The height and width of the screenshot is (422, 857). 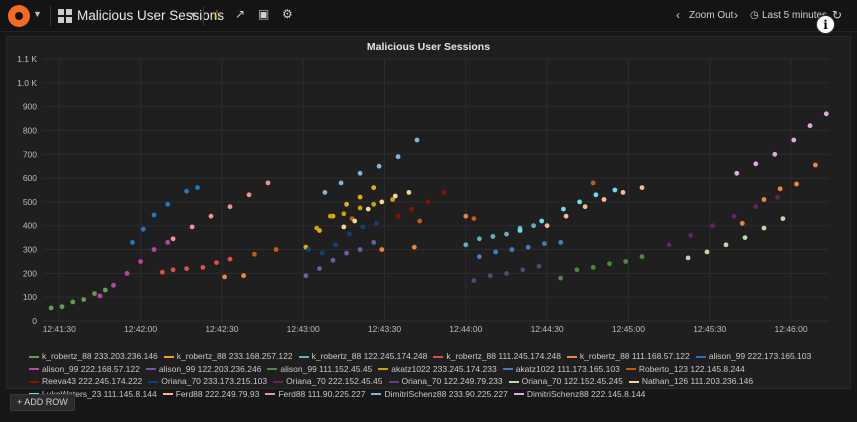 I want to click on x-tick-label: 12:44:00, so click(x=465, y=329).